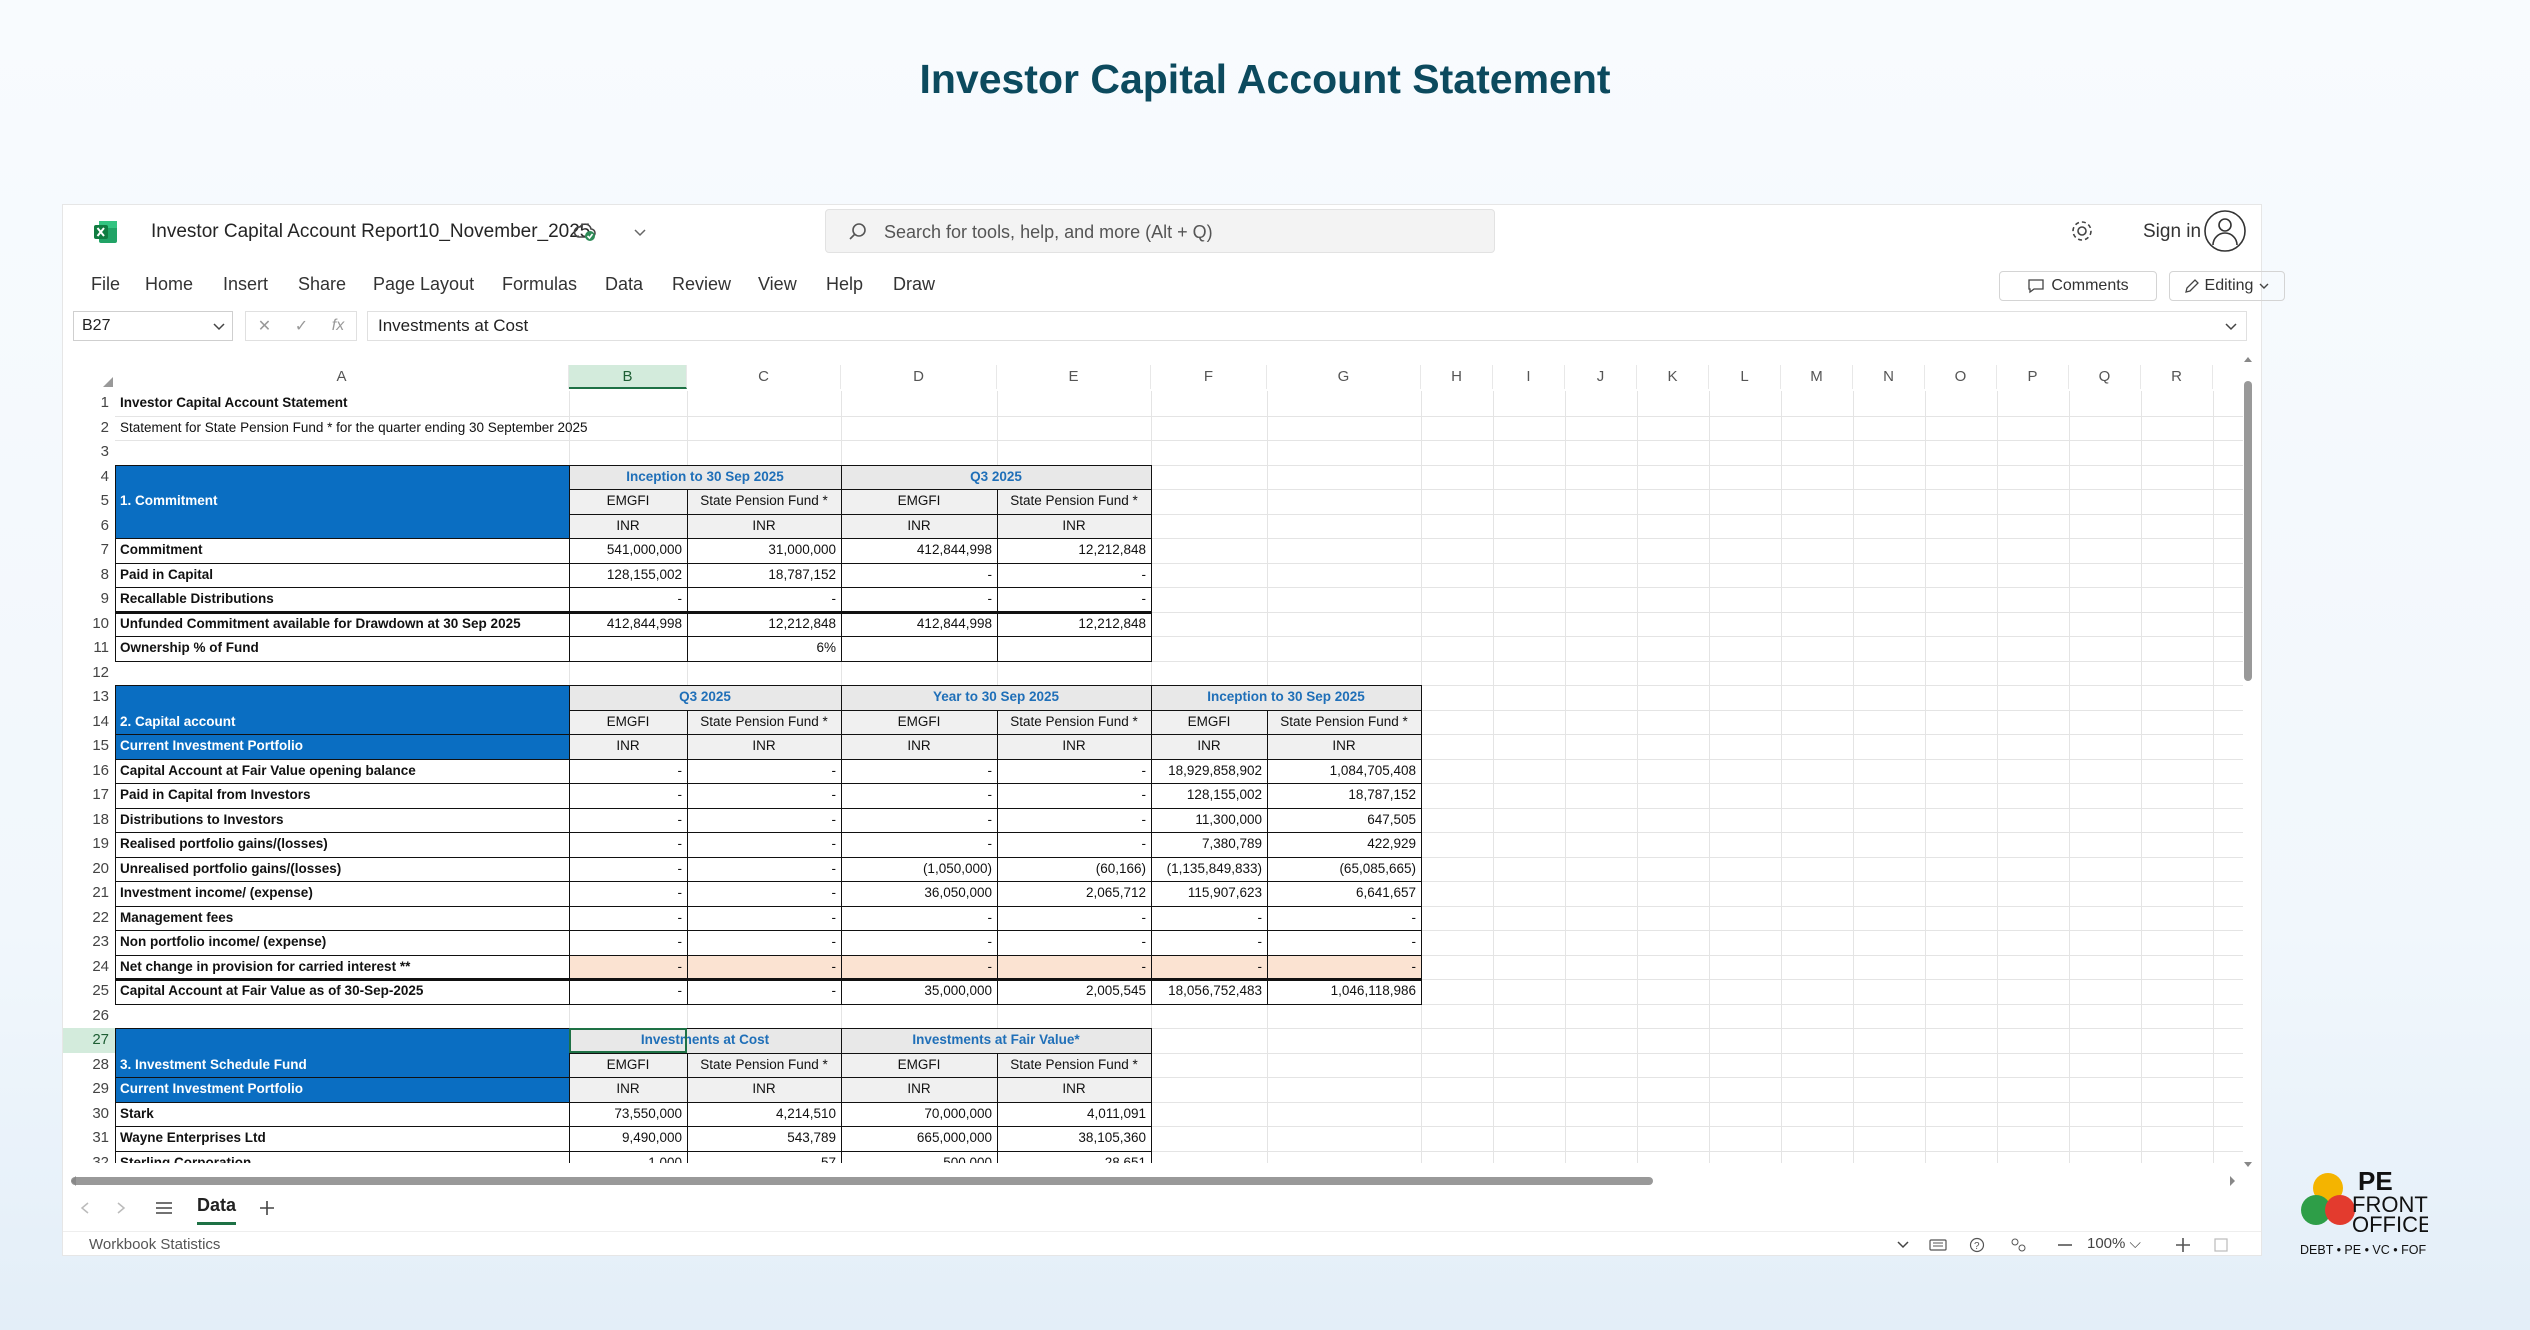 The width and height of the screenshot is (2530, 1330). What do you see at coordinates (89, 648) in the screenshot?
I see `row-header: 11` at bounding box center [89, 648].